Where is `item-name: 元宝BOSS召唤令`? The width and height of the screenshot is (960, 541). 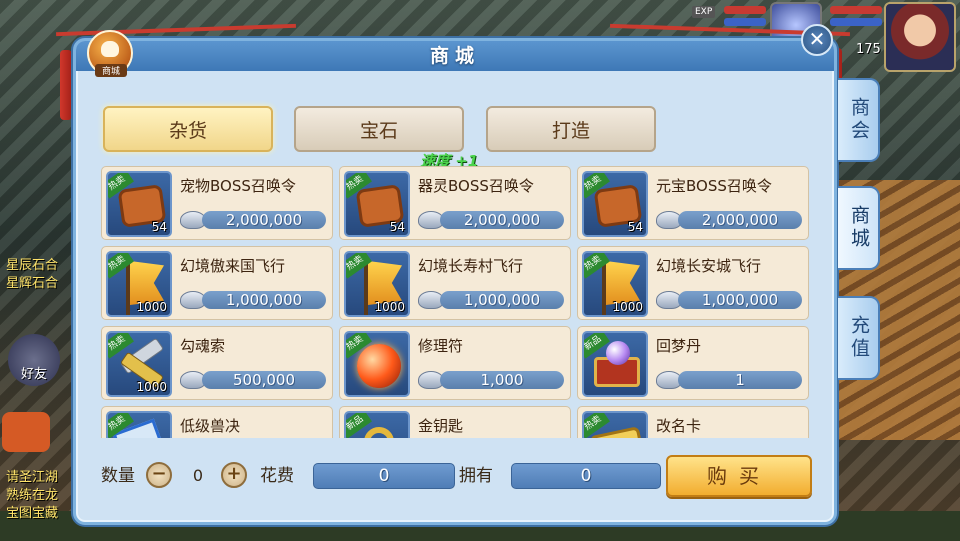 item-name: 元宝BOSS召唤令 is located at coordinates (714, 186).